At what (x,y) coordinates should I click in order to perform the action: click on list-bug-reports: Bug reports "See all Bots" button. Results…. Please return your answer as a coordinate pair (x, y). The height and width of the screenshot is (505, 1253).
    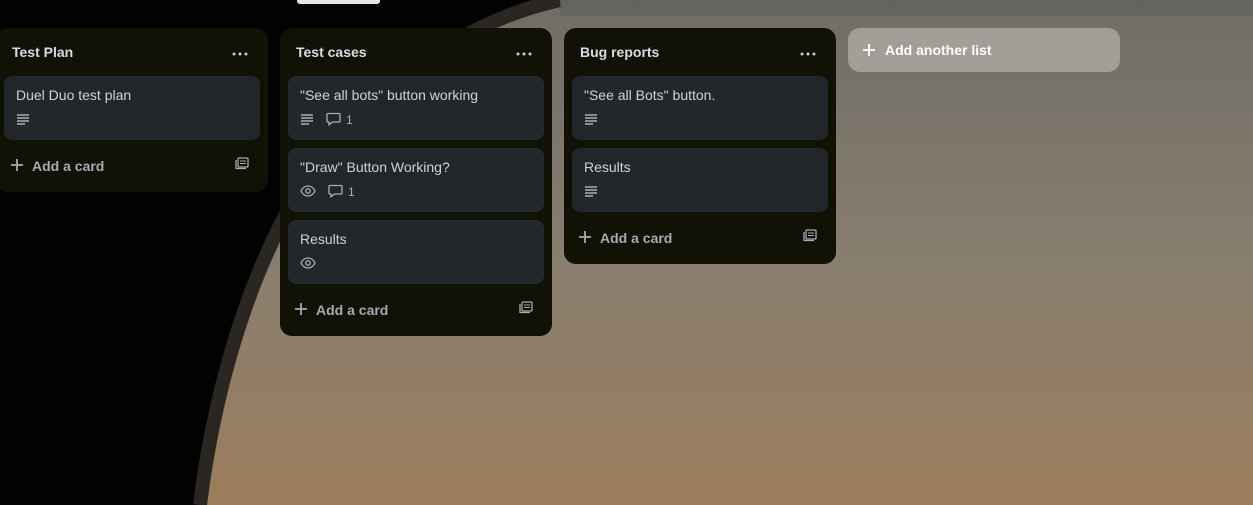
    Looking at the image, I should click on (700, 146).